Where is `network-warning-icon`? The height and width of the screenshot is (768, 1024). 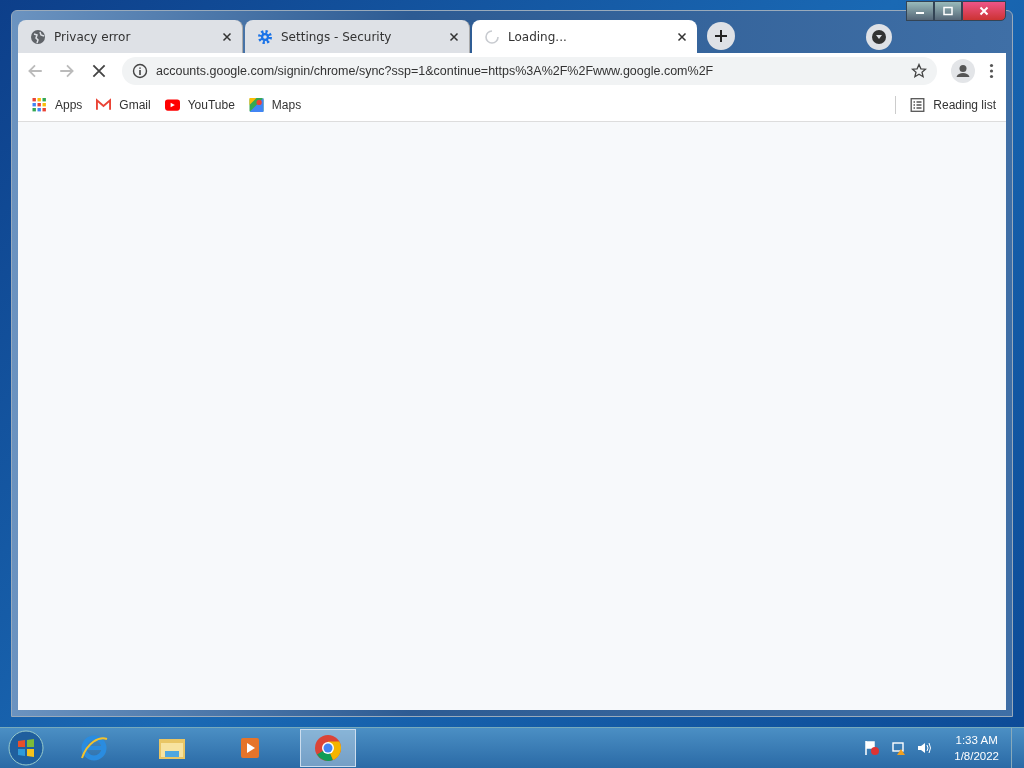
network-warning-icon is located at coordinates (898, 748).